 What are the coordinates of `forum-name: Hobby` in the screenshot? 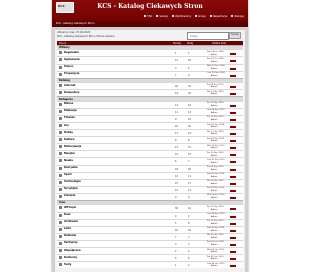 It's located at (68, 132).